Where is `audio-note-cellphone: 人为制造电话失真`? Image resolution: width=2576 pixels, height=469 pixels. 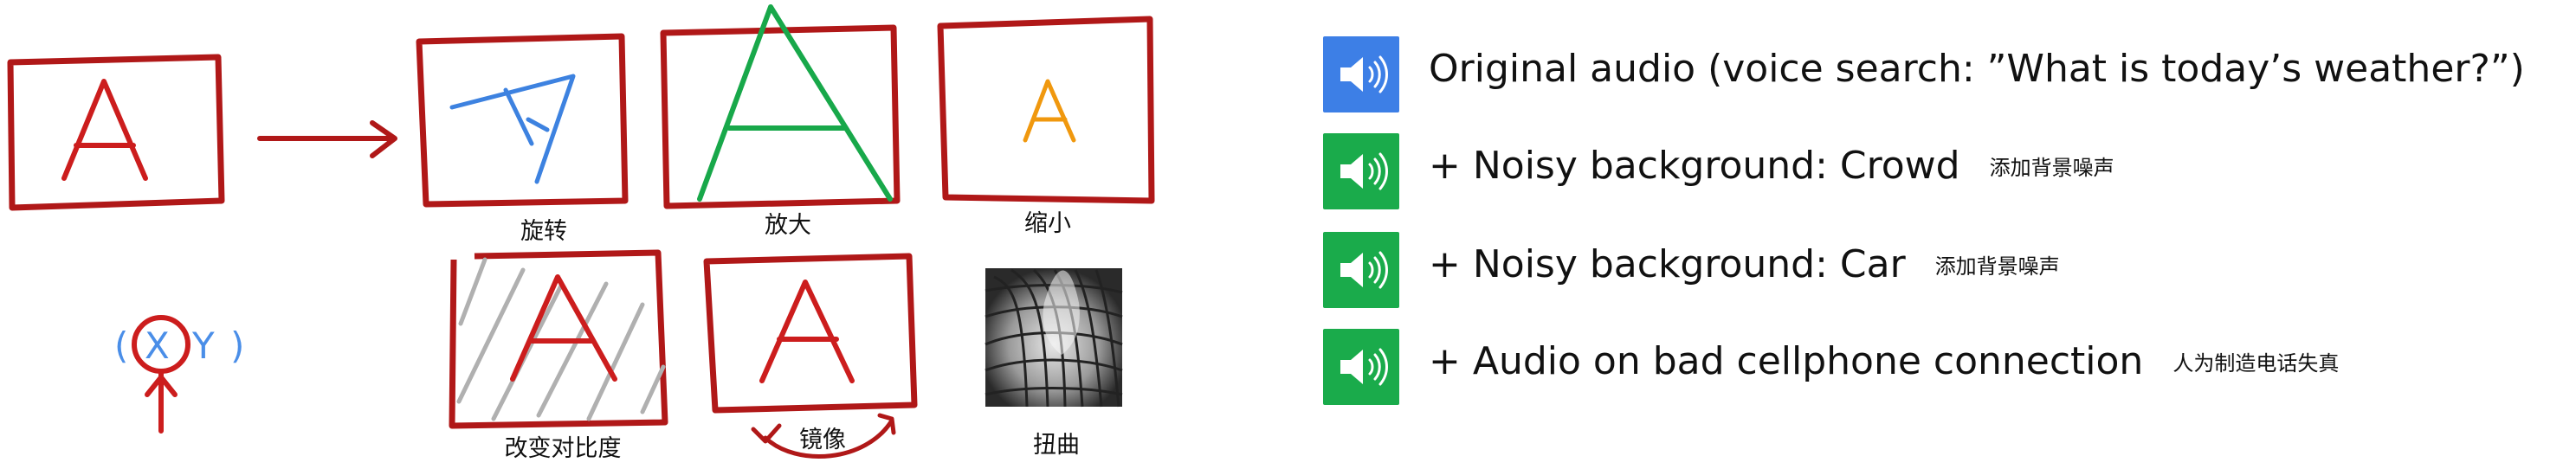 audio-note-cellphone: 人为制造电话失真 is located at coordinates (2256, 363).